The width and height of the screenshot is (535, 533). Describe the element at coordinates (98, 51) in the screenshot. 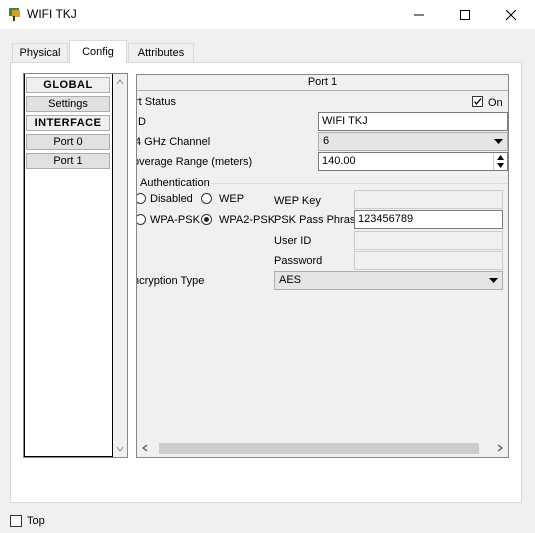

I see `tab-config: Config` at that location.